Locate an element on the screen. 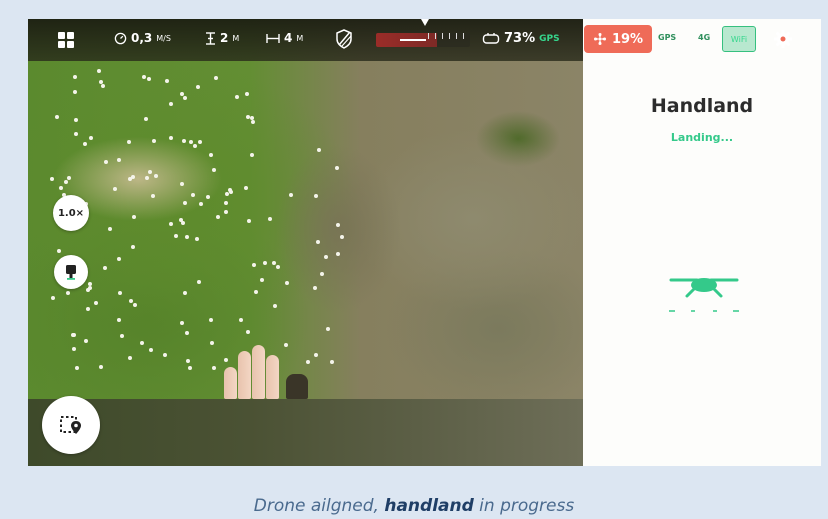 The width and height of the screenshot is (828, 519). camera-tilt-button is located at coordinates (71, 272).